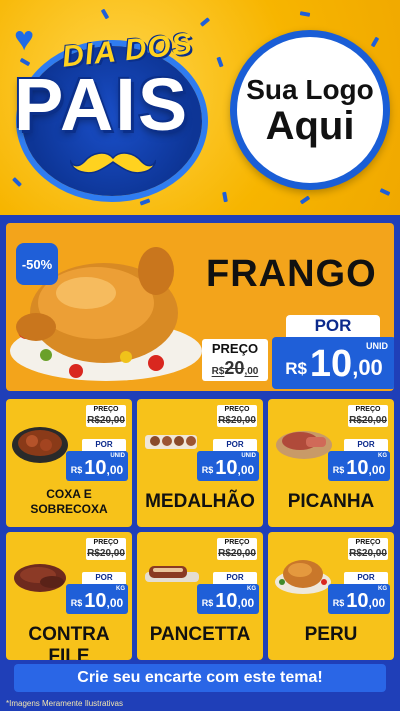  I want to click on product-card-pancetta: PREÇO R$20,00 POR KG R$ 10,00 PANCETTA, so click(200, 596).